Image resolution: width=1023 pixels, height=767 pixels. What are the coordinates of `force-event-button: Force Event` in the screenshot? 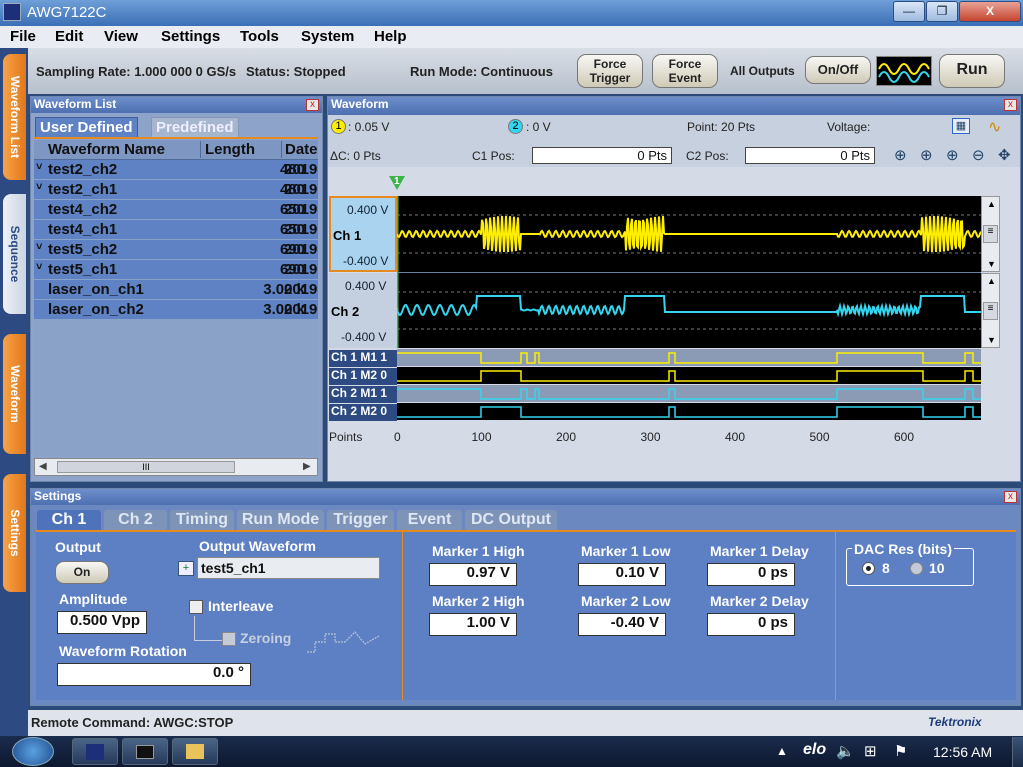 It's located at (685, 71).